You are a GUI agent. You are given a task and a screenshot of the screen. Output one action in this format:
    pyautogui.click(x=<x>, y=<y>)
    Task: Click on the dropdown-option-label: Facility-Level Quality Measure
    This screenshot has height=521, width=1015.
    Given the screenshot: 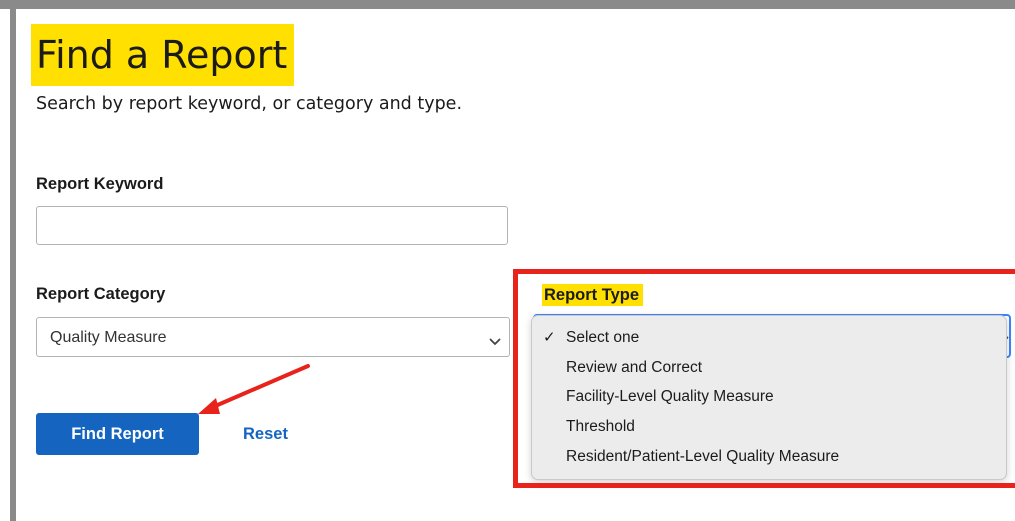 What is the action you would take?
    pyautogui.click(x=670, y=396)
    